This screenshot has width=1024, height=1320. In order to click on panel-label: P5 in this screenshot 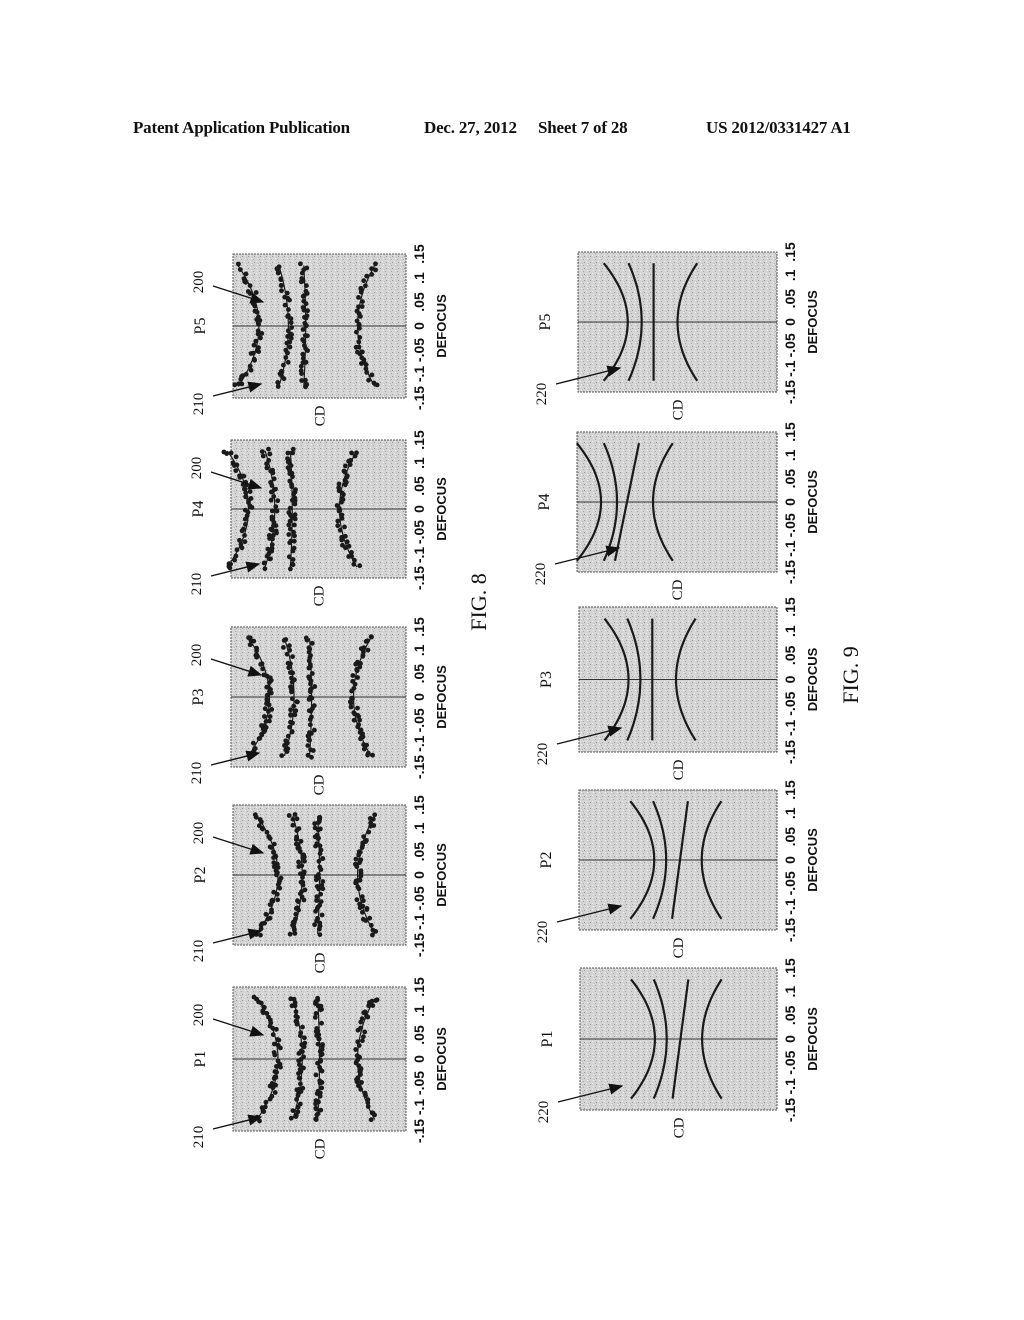, I will do `click(545, 322)`.